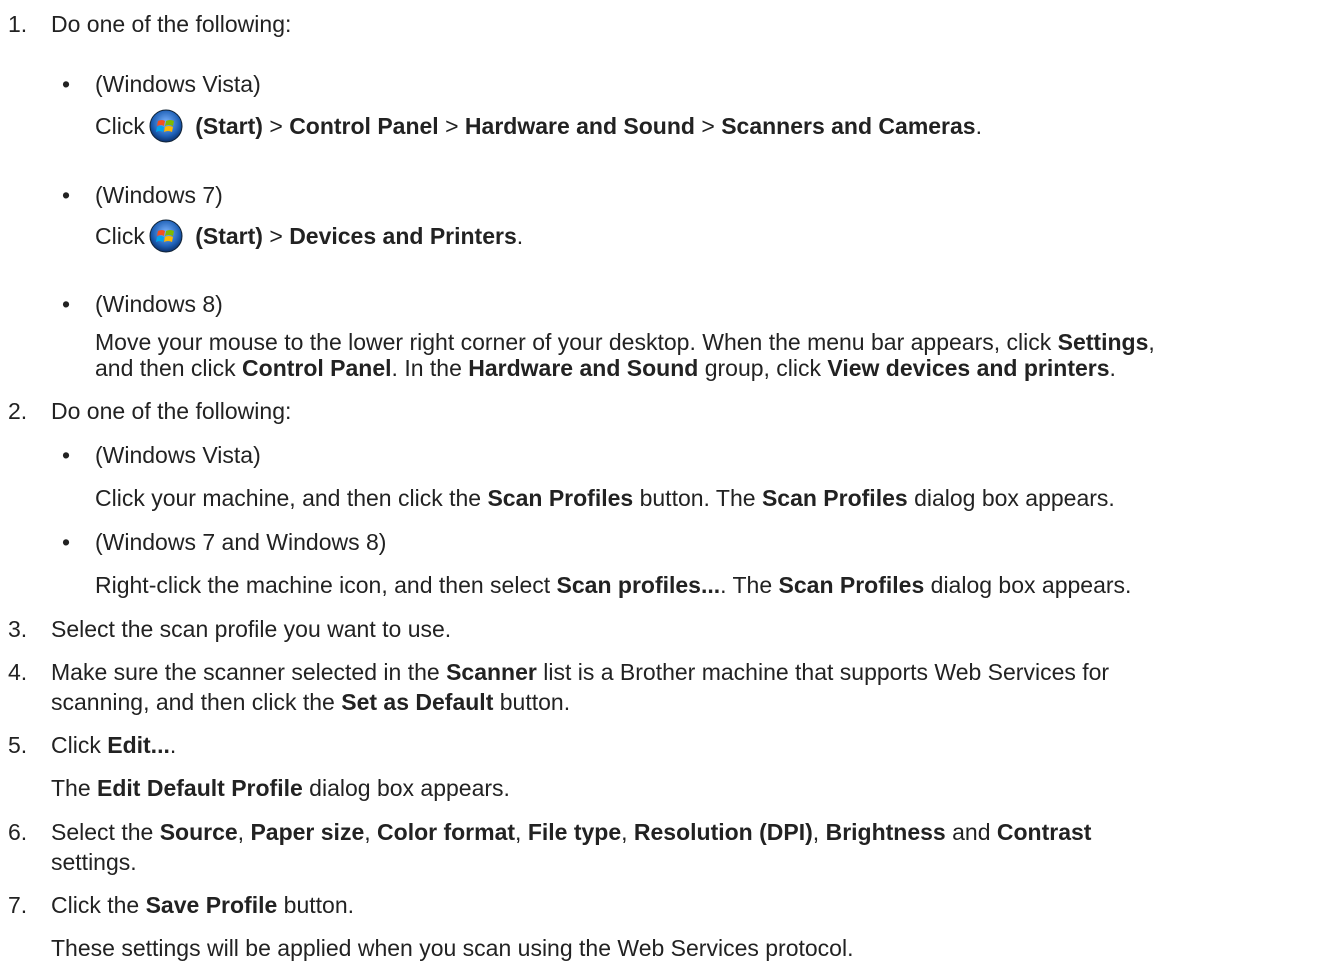  Describe the element at coordinates (309, 236) in the screenshot. I see `instruction-line: Click (Start) > Devices and Printers.` at that location.